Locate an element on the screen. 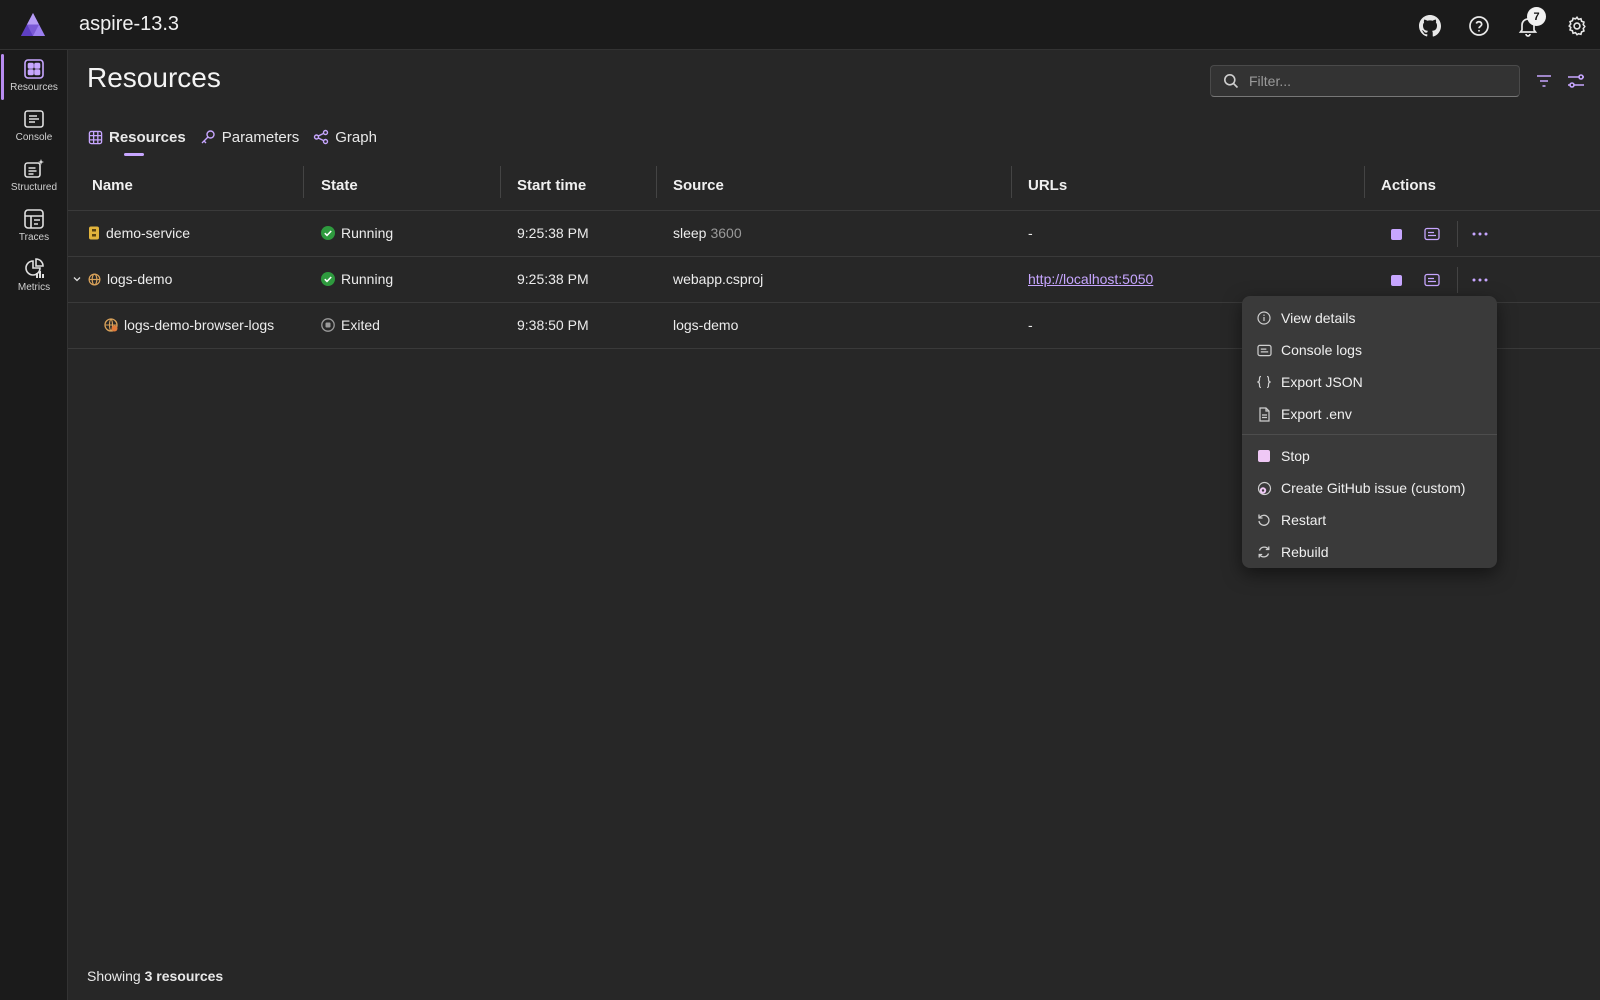 The width and height of the screenshot is (1600, 1000). resource-name-cell: logs-demo is located at coordinates (122, 279).